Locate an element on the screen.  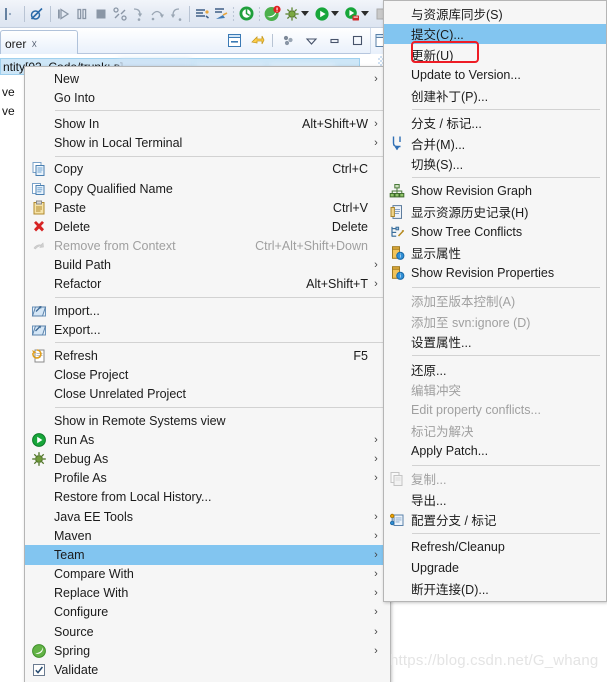
menu-item-33: Spring › is located at coordinates (207, 650).